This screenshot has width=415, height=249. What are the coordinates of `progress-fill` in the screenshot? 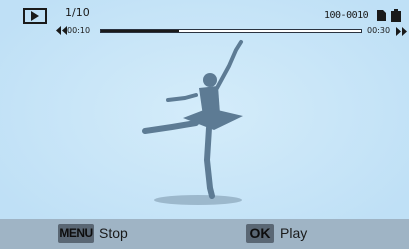 It's located at (140, 31).